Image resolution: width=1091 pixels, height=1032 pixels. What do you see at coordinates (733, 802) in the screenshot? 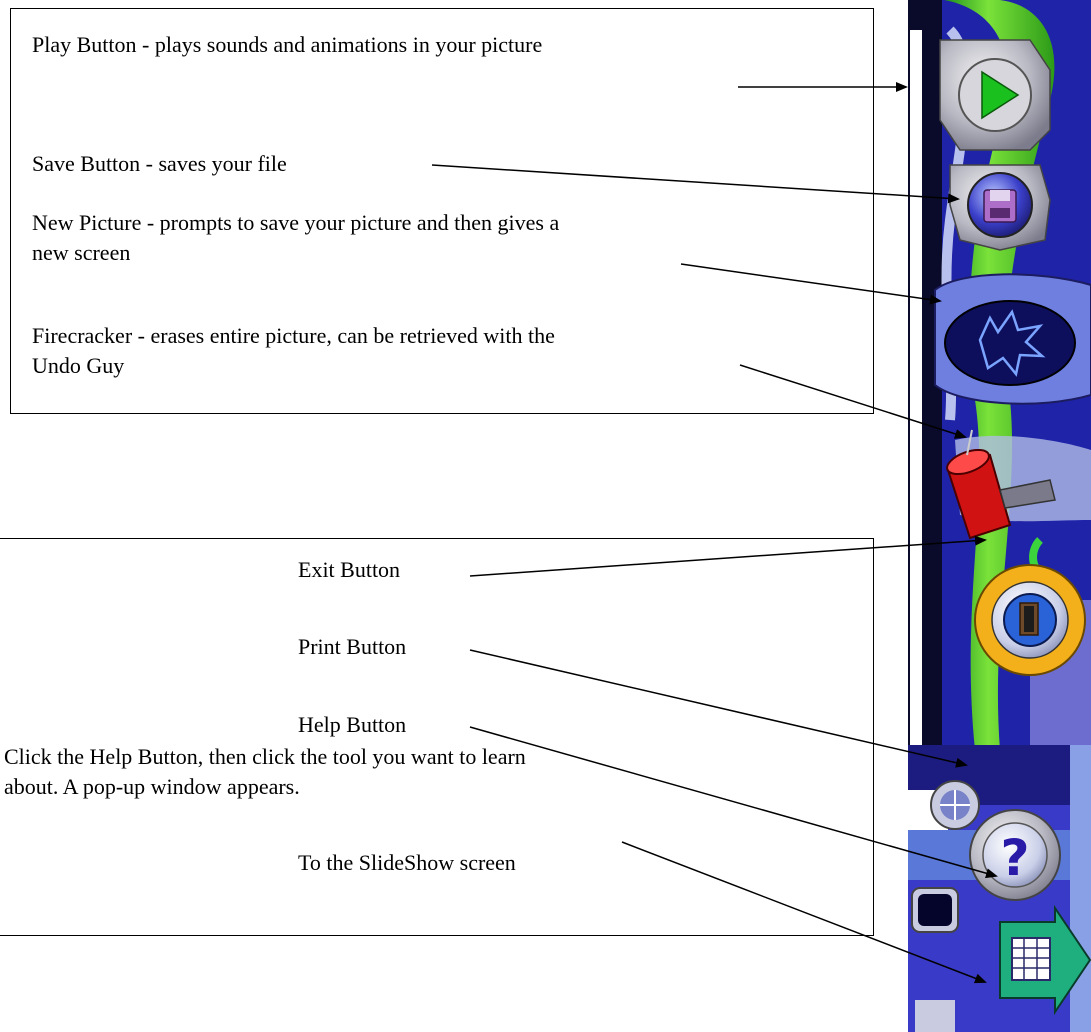
I see `arrow-to-help` at bounding box center [733, 802].